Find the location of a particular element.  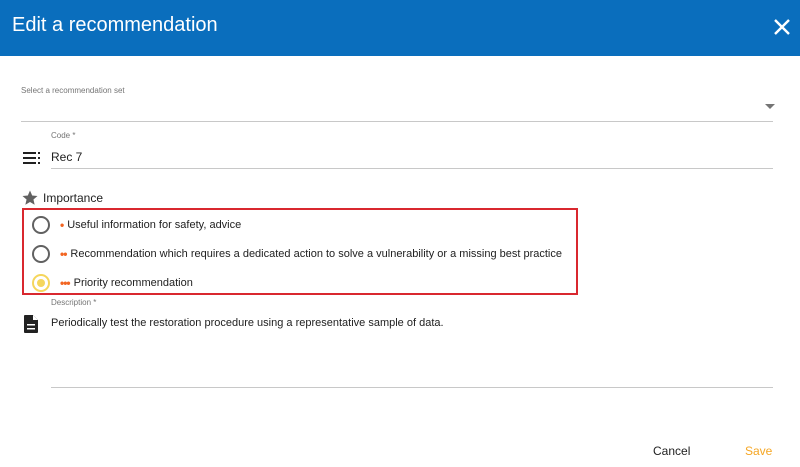

star-icon is located at coordinates (30, 197).